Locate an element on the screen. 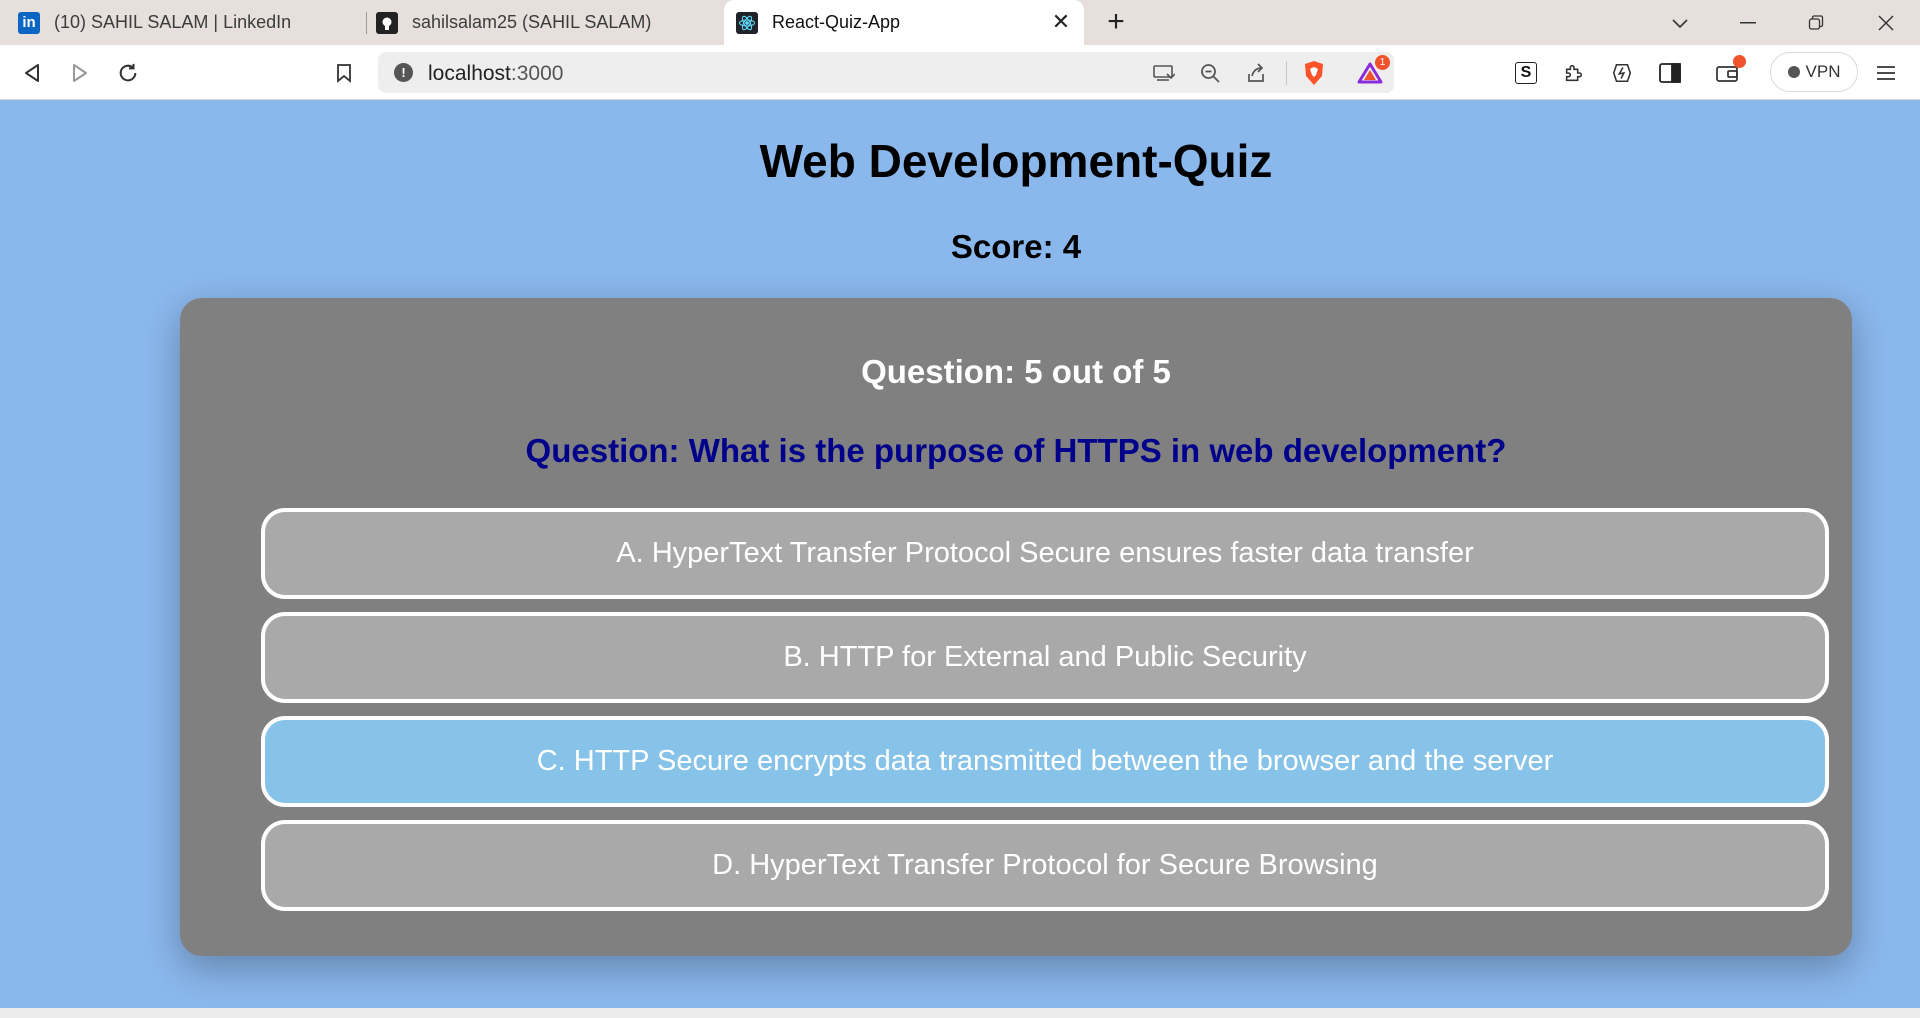 The height and width of the screenshot is (1018, 1920). share-icon is located at coordinates (1256, 73).